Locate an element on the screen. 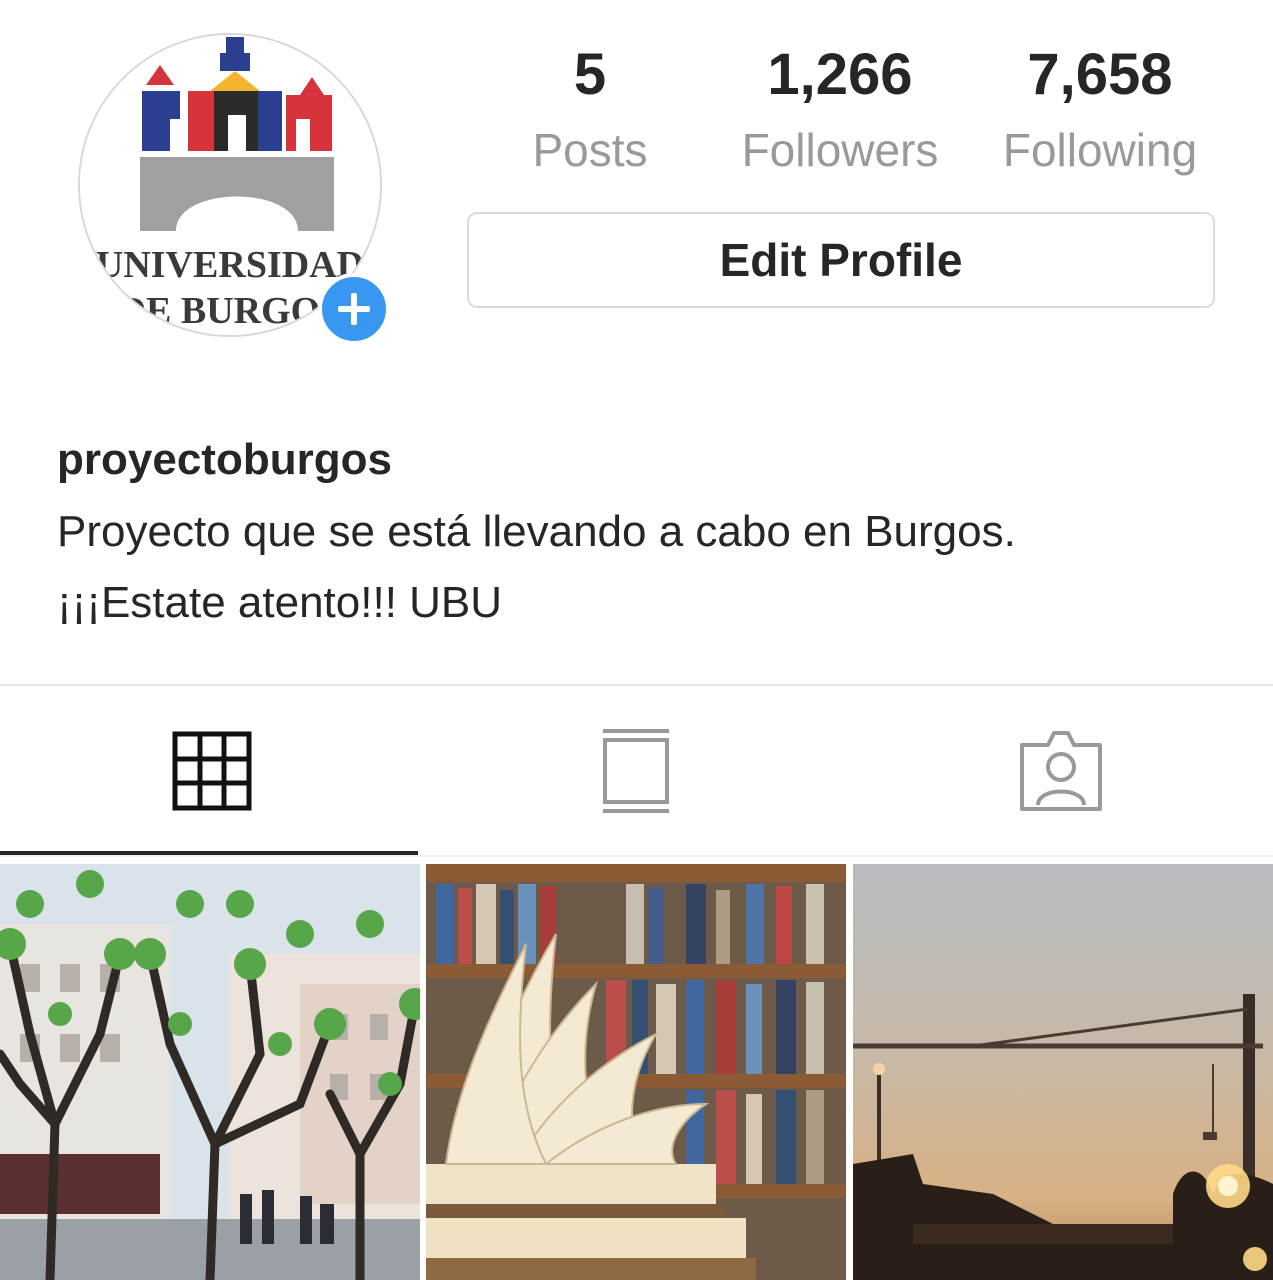 This screenshot has height=1280, width=1273. tagged-person-icon is located at coordinates (1061, 771).